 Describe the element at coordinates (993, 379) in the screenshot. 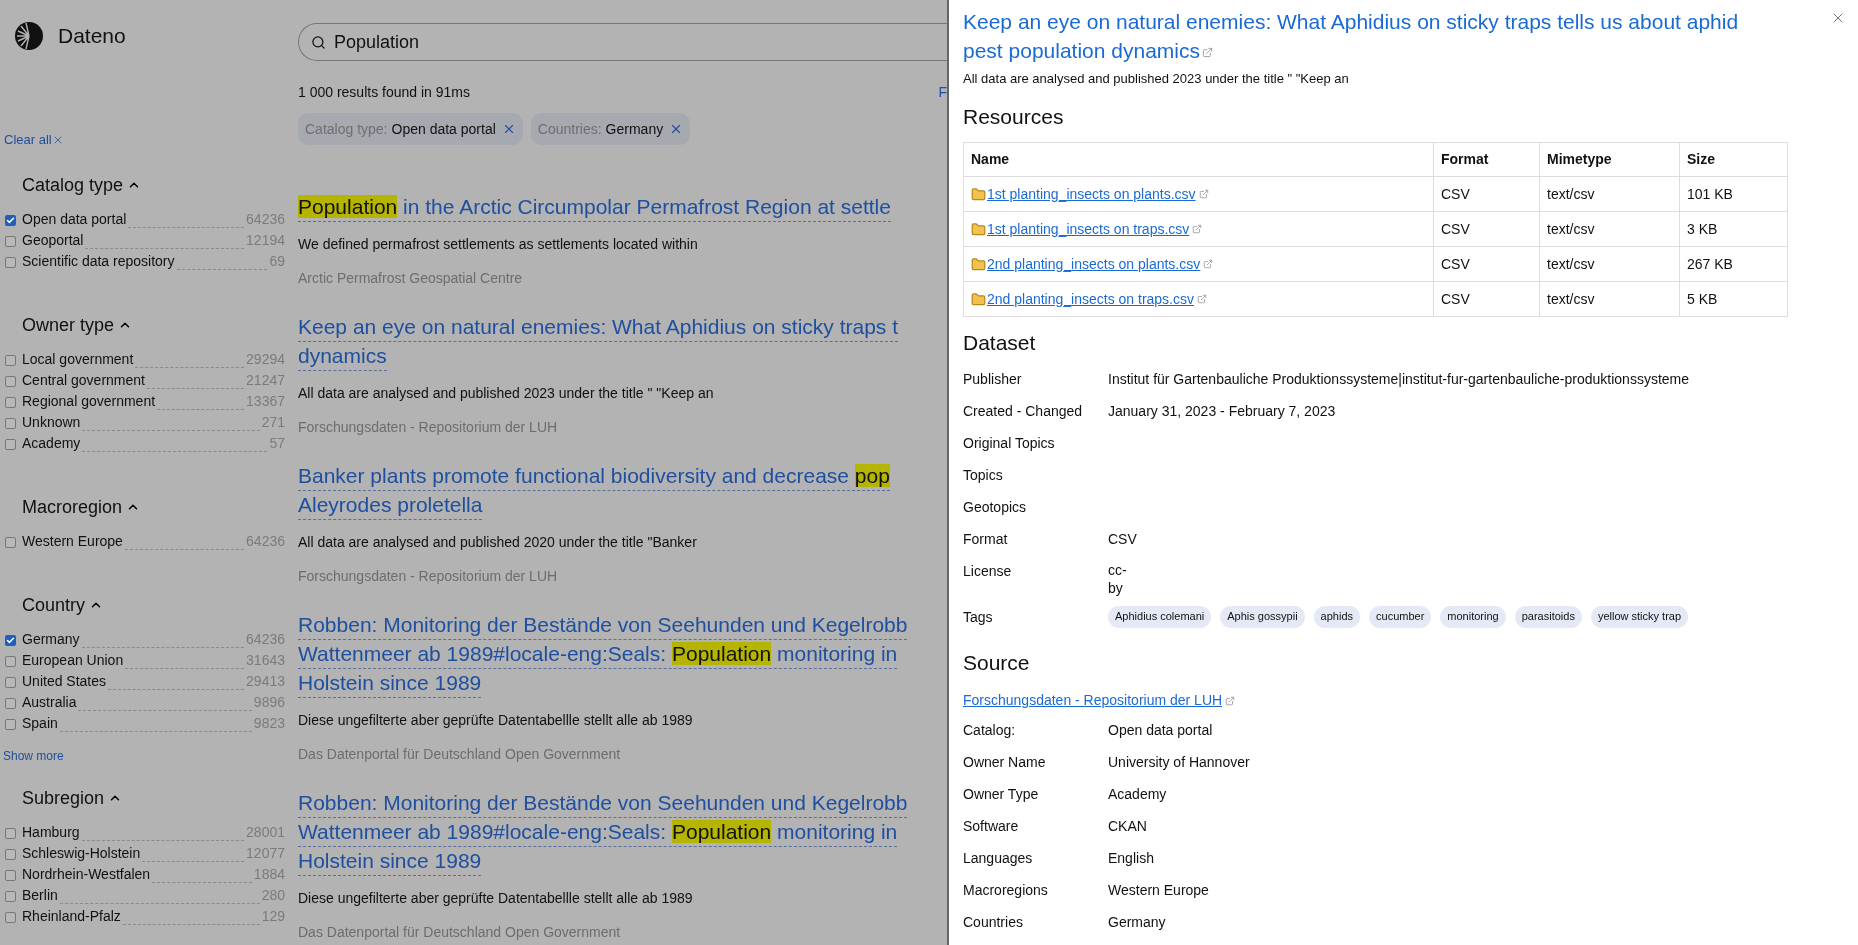

I see `field-label: Publisher` at that location.